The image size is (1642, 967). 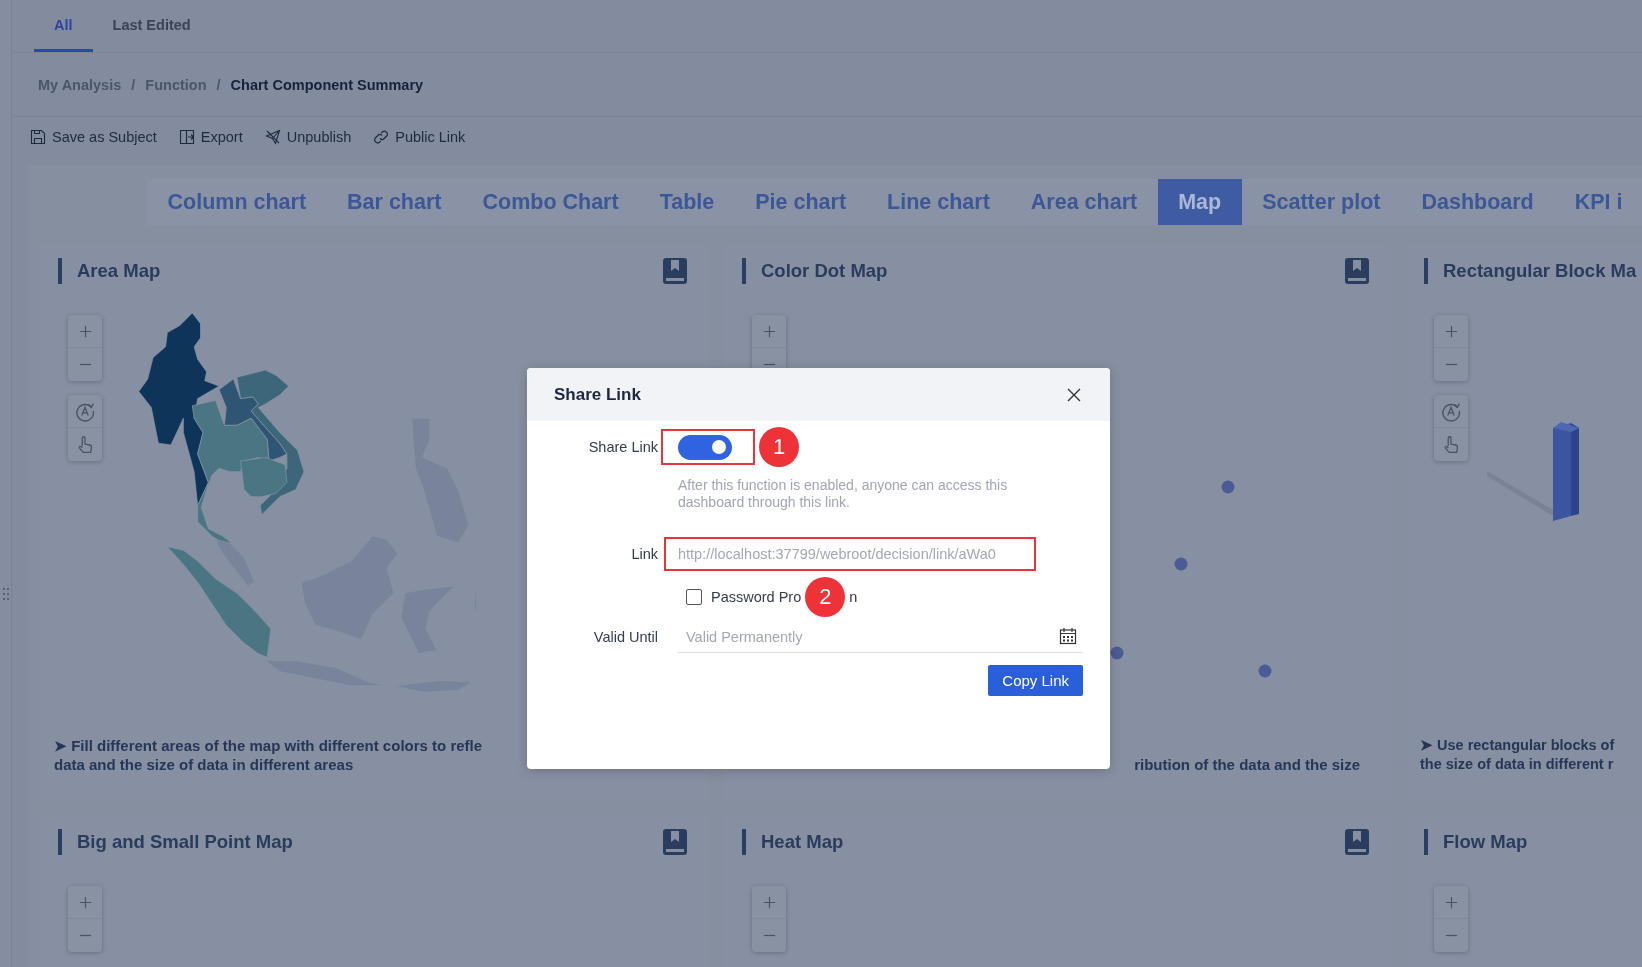 What do you see at coordinates (644, 554) in the screenshot?
I see `field-label: Link` at bounding box center [644, 554].